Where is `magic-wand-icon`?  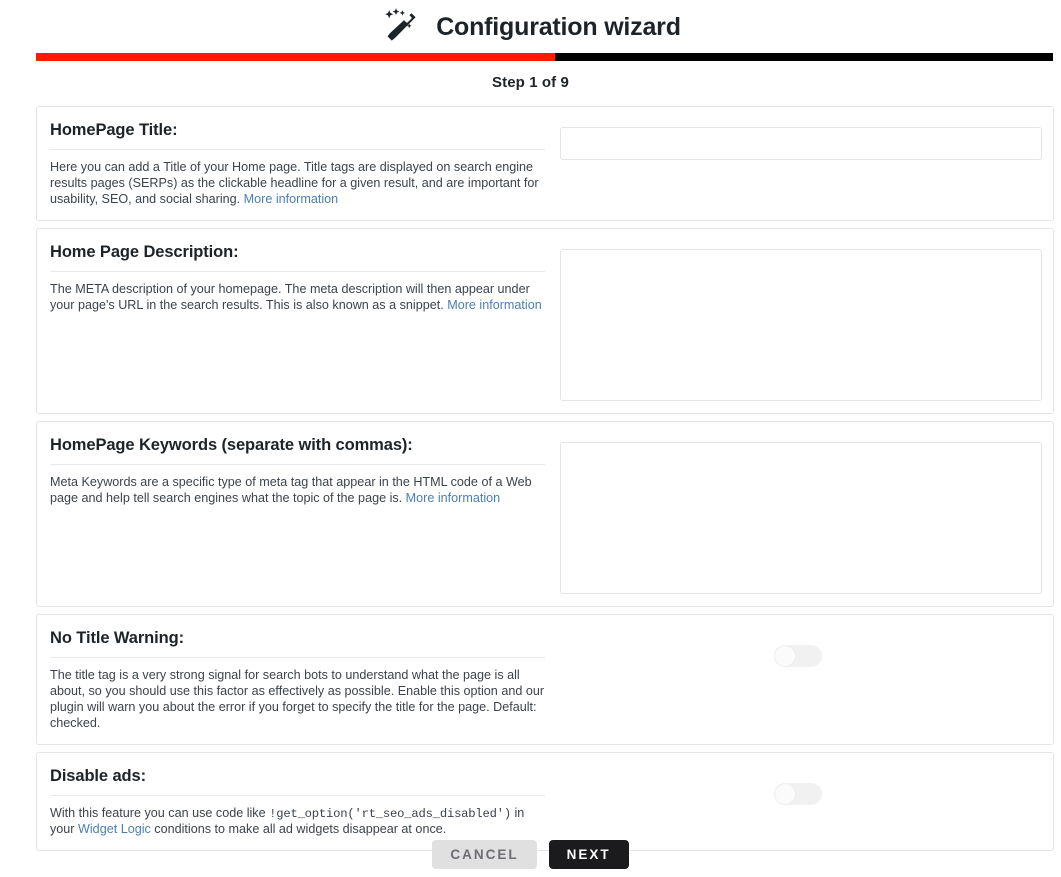 magic-wand-icon is located at coordinates (401, 27).